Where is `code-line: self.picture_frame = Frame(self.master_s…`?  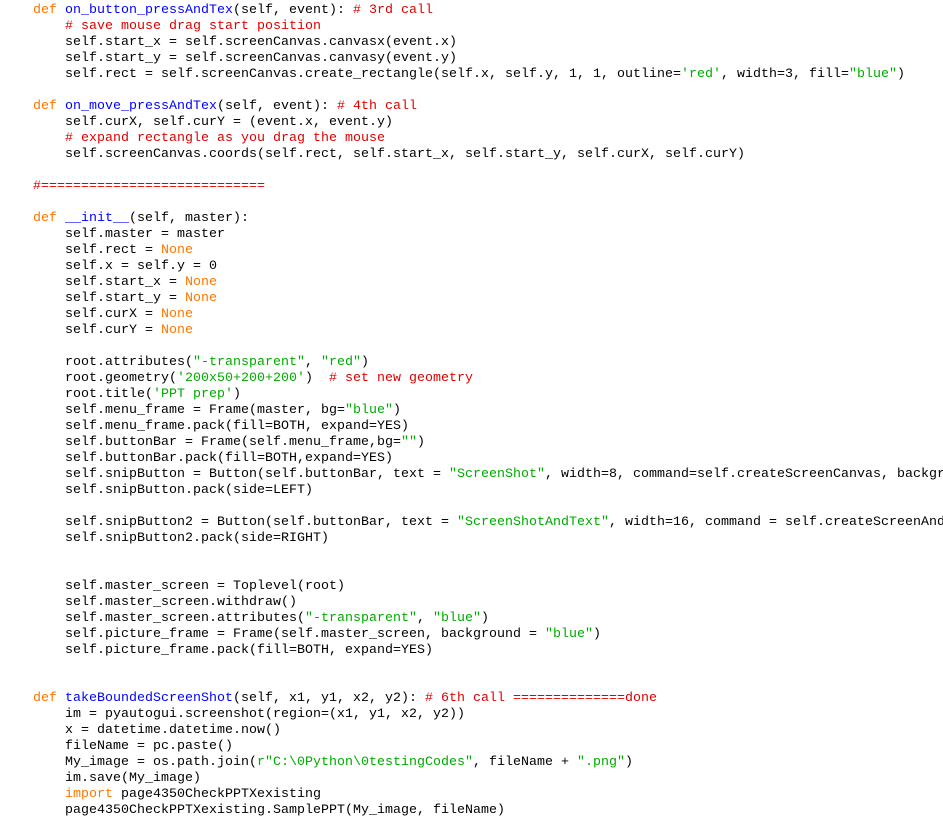 code-line: self.picture_frame = Frame(self.master_s… is located at coordinates (471, 634).